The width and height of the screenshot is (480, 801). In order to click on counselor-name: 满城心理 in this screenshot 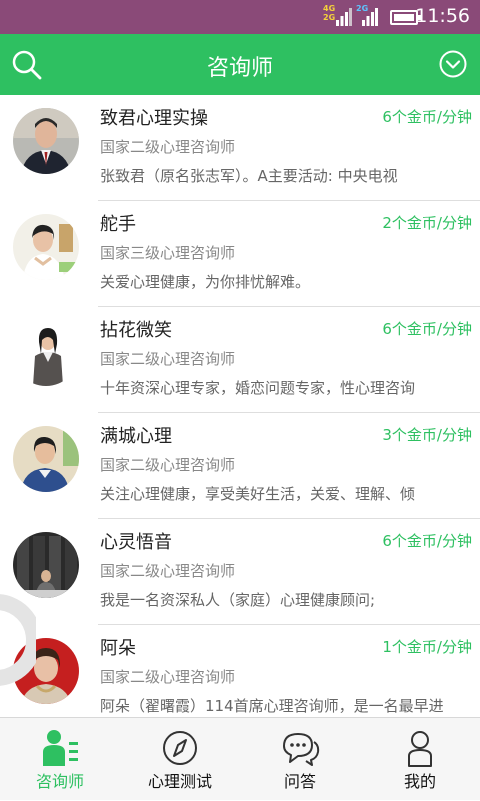, I will do `click(136, 436)`.